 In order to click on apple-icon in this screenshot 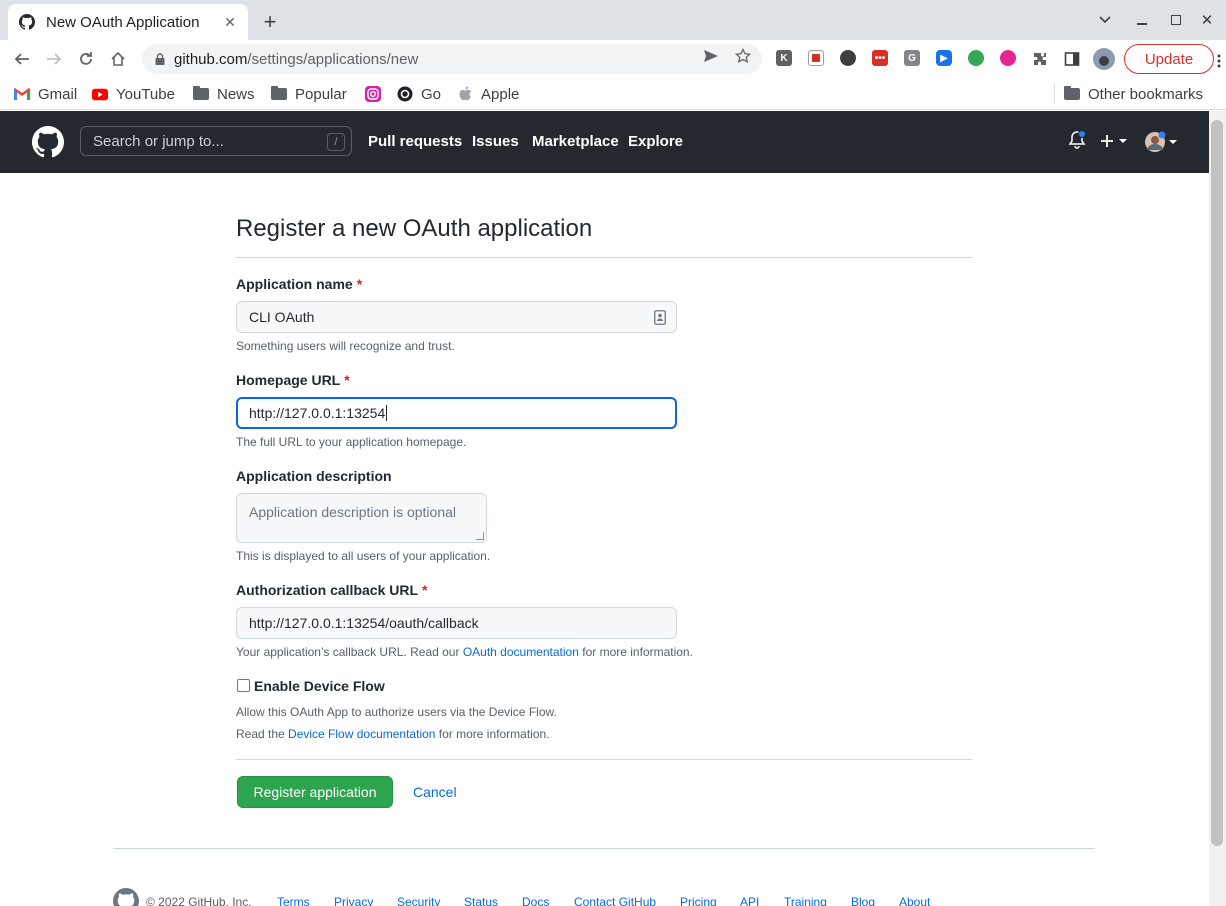, I will do `click(465, 94)`.